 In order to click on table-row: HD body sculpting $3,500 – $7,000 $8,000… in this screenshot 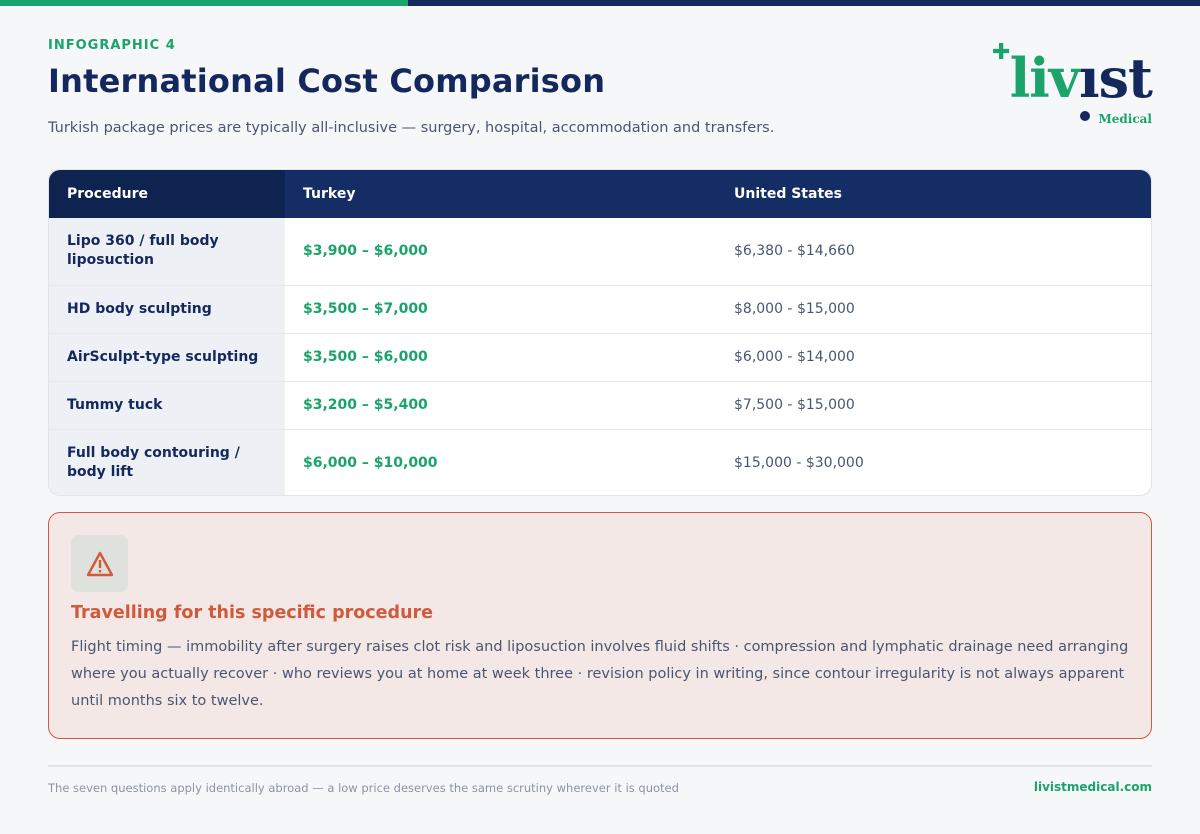, I will do `click(600, 308)`.